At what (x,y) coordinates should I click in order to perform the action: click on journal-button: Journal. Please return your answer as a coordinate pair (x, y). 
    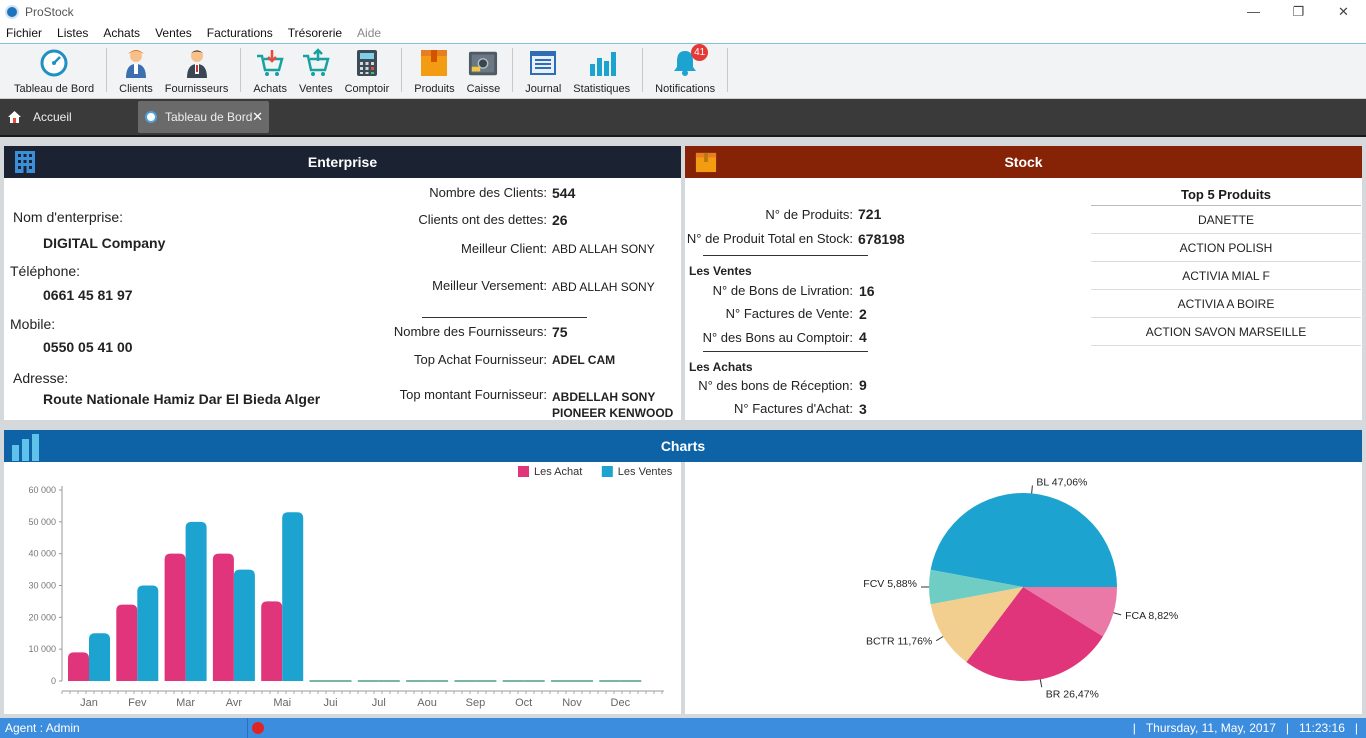
    Looking at the image, I should click on (543, 71).